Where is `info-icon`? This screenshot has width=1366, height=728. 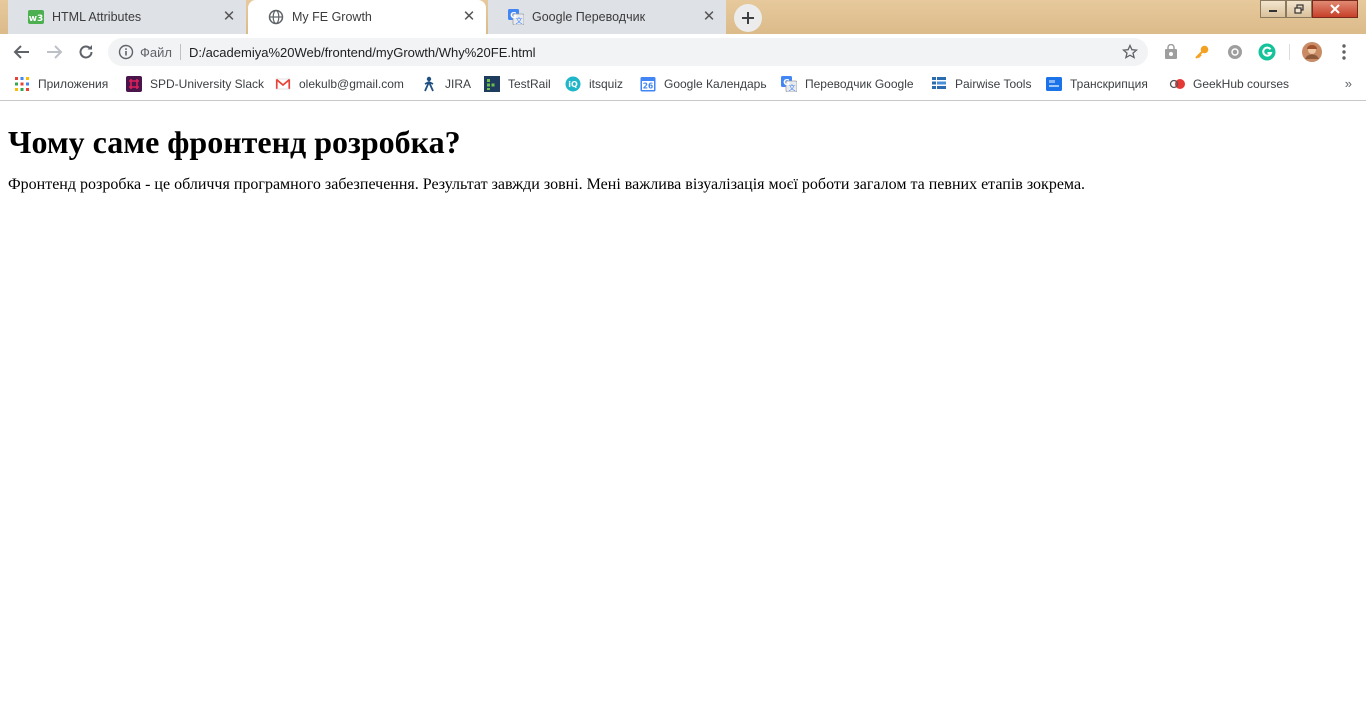
info-icon is located at coordinates (126, 52).